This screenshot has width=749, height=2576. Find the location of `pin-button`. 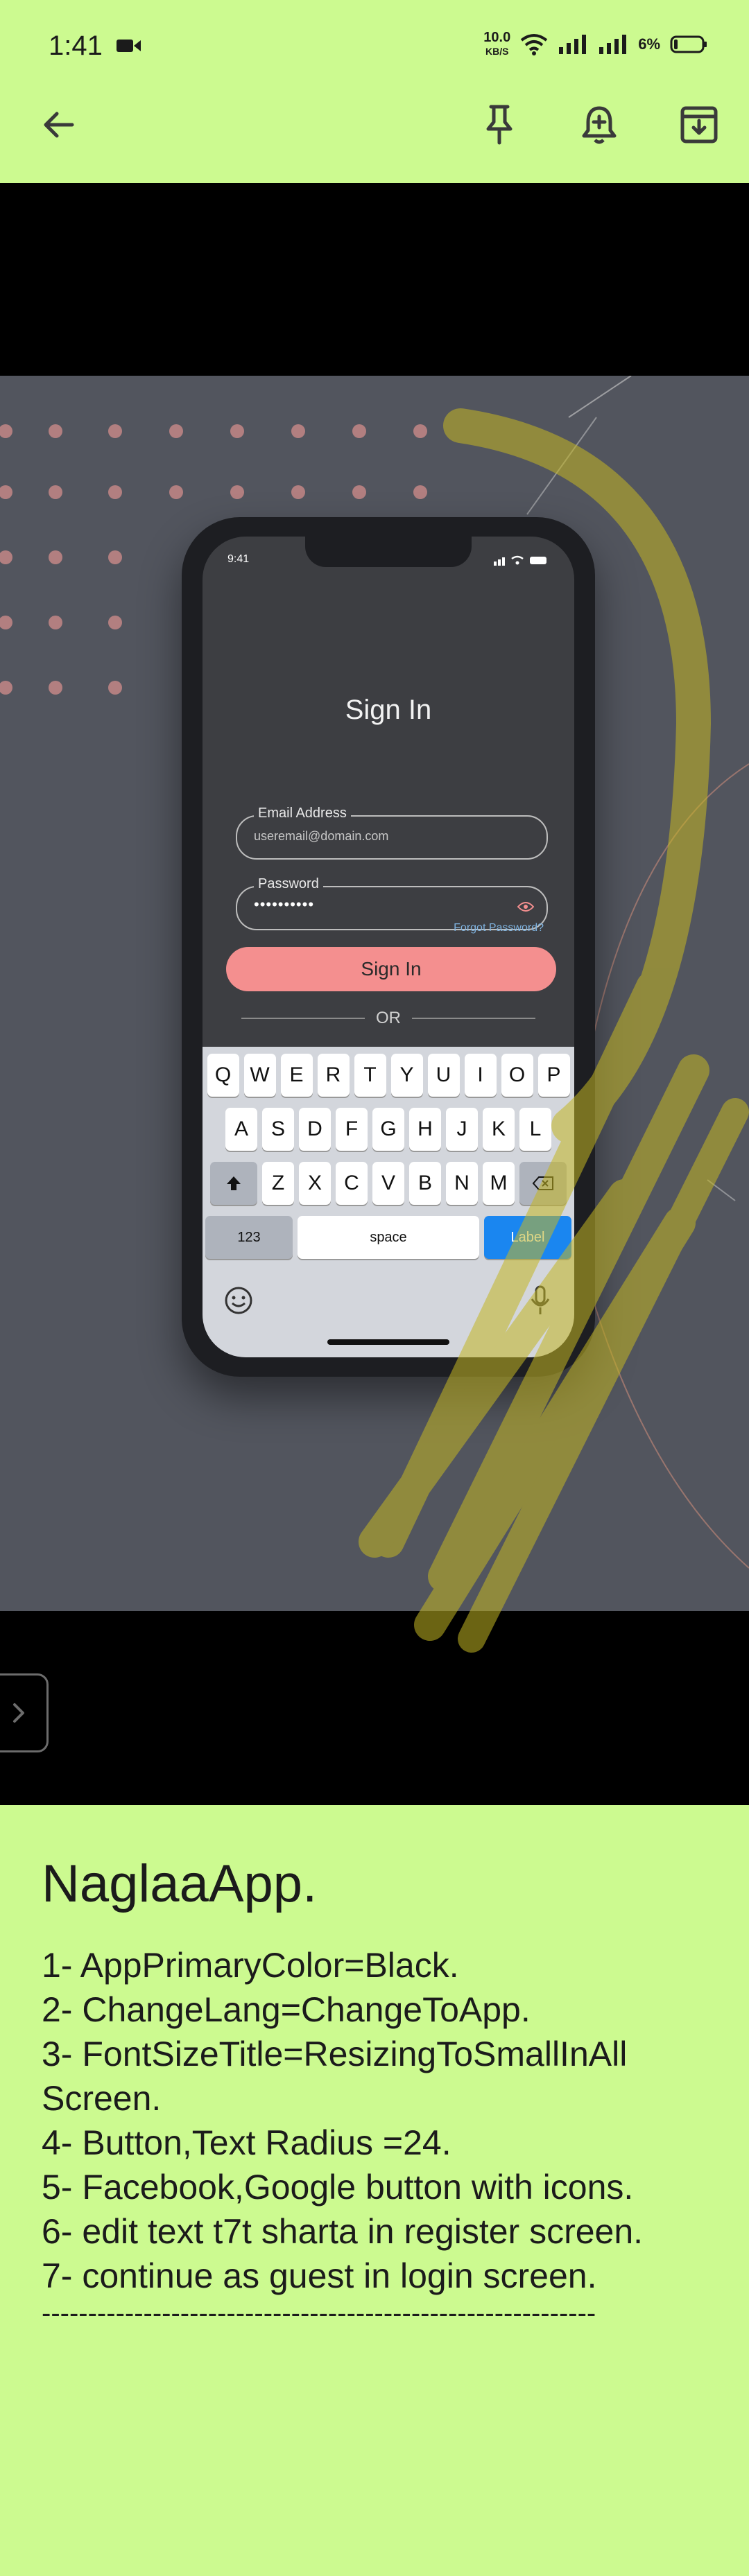

pin-button is located at coordinates (499, 125).